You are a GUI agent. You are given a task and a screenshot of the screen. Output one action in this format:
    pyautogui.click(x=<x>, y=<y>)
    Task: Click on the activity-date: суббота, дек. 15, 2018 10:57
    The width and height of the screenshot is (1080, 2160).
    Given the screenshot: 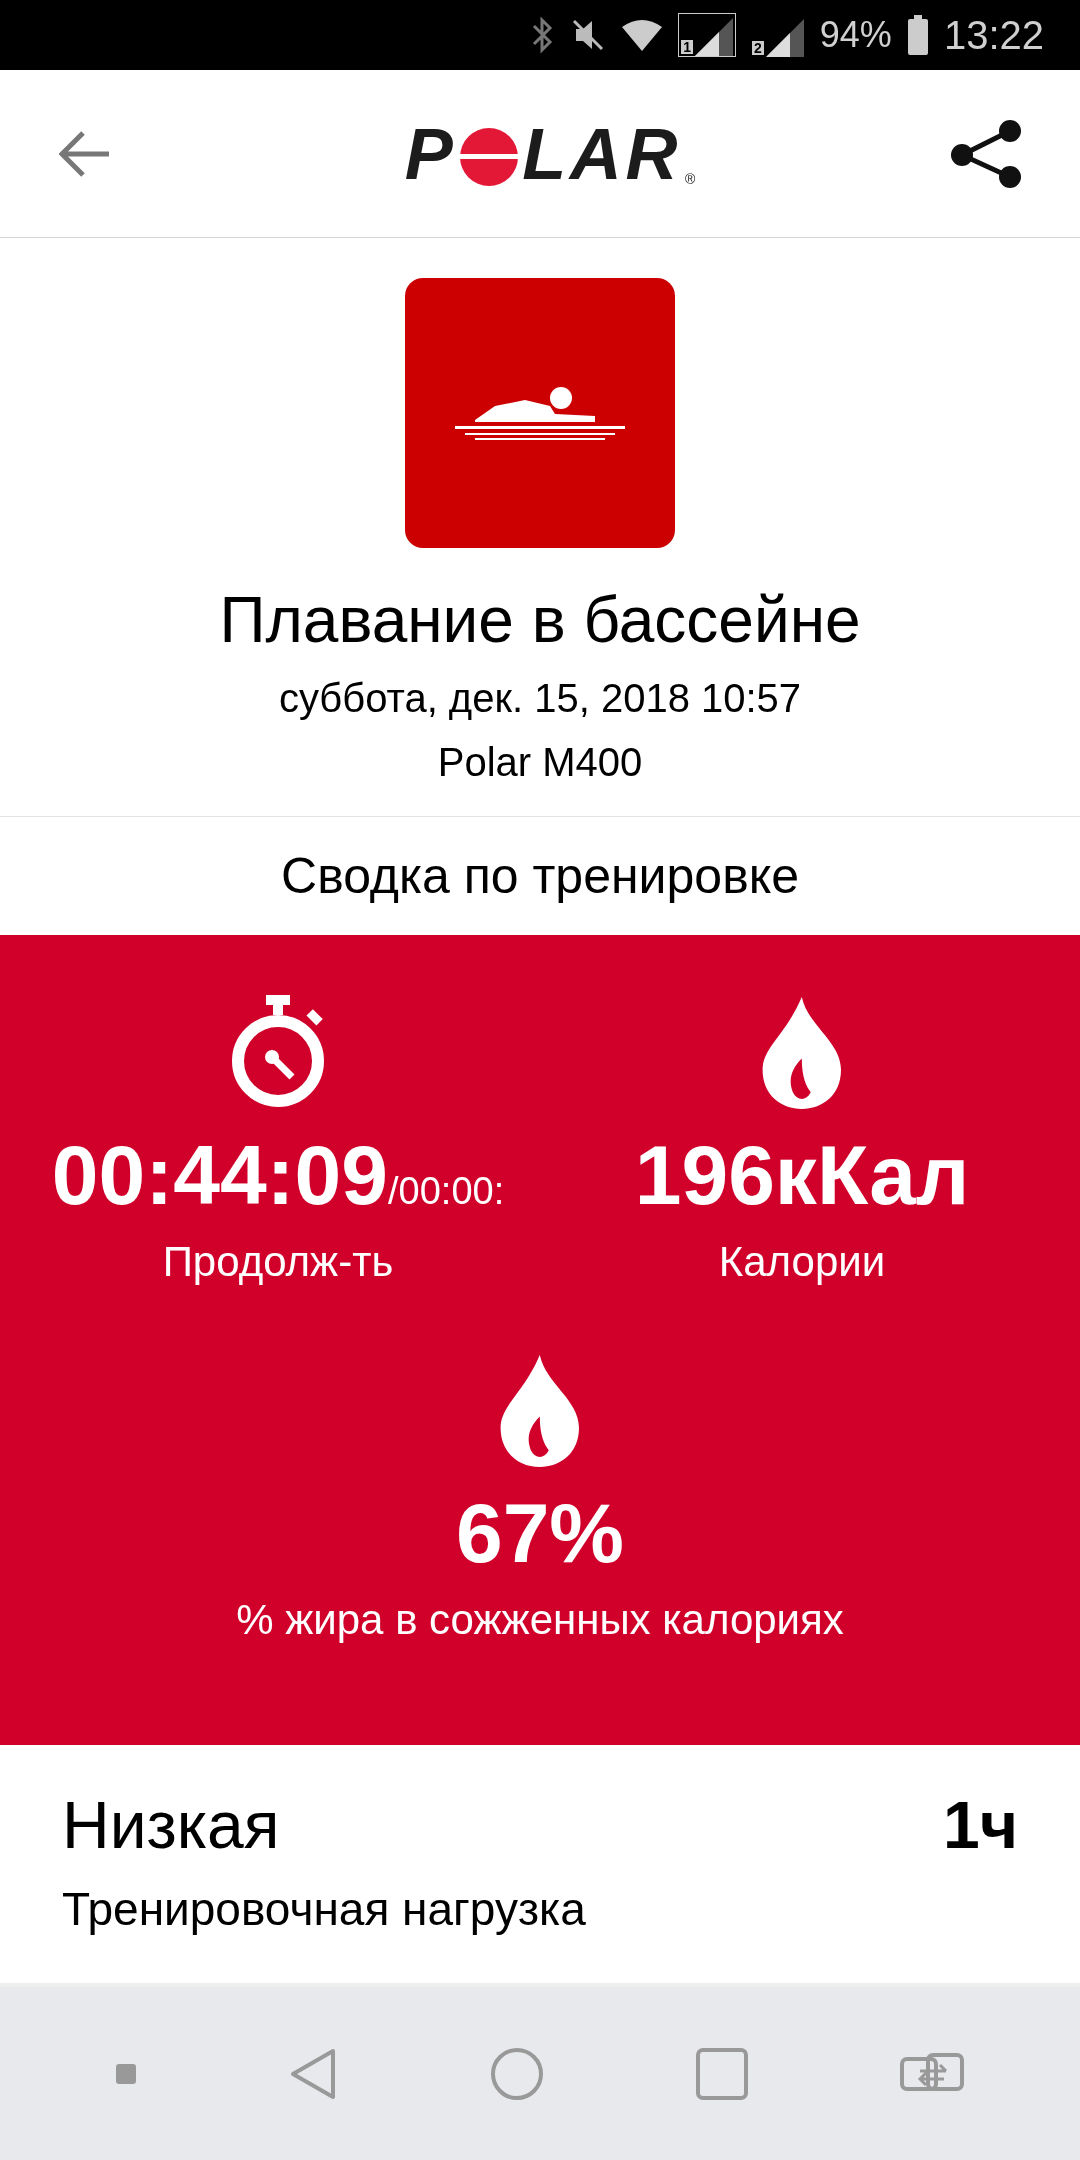 What is the action you would take?
    pyautogui.click(x=540, y=698)
    